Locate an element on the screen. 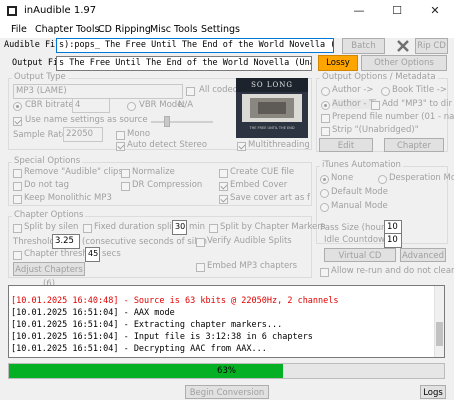  rip-cd-label: Rip CD is located at coordinates (431, 46).